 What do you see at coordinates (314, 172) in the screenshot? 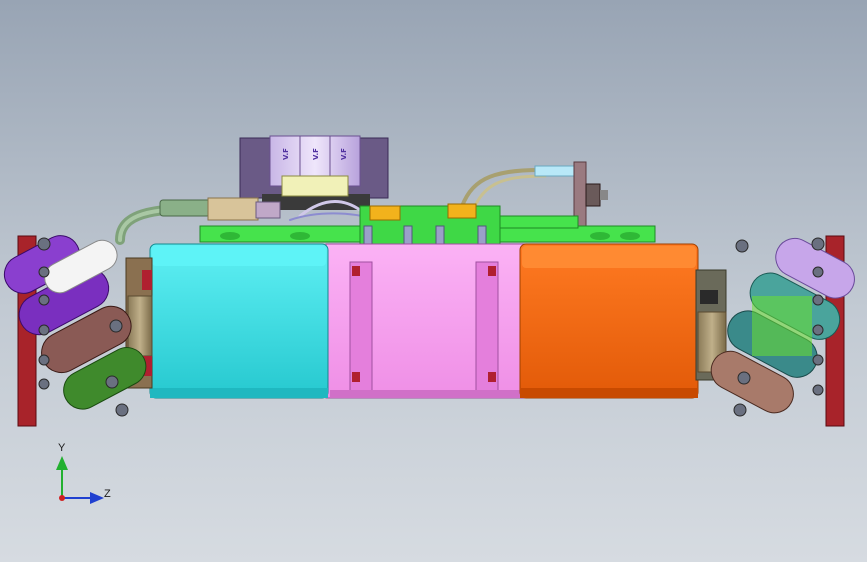
I see `capacitor-board: V.F V.F V.F` at bounding box center [314, 172].